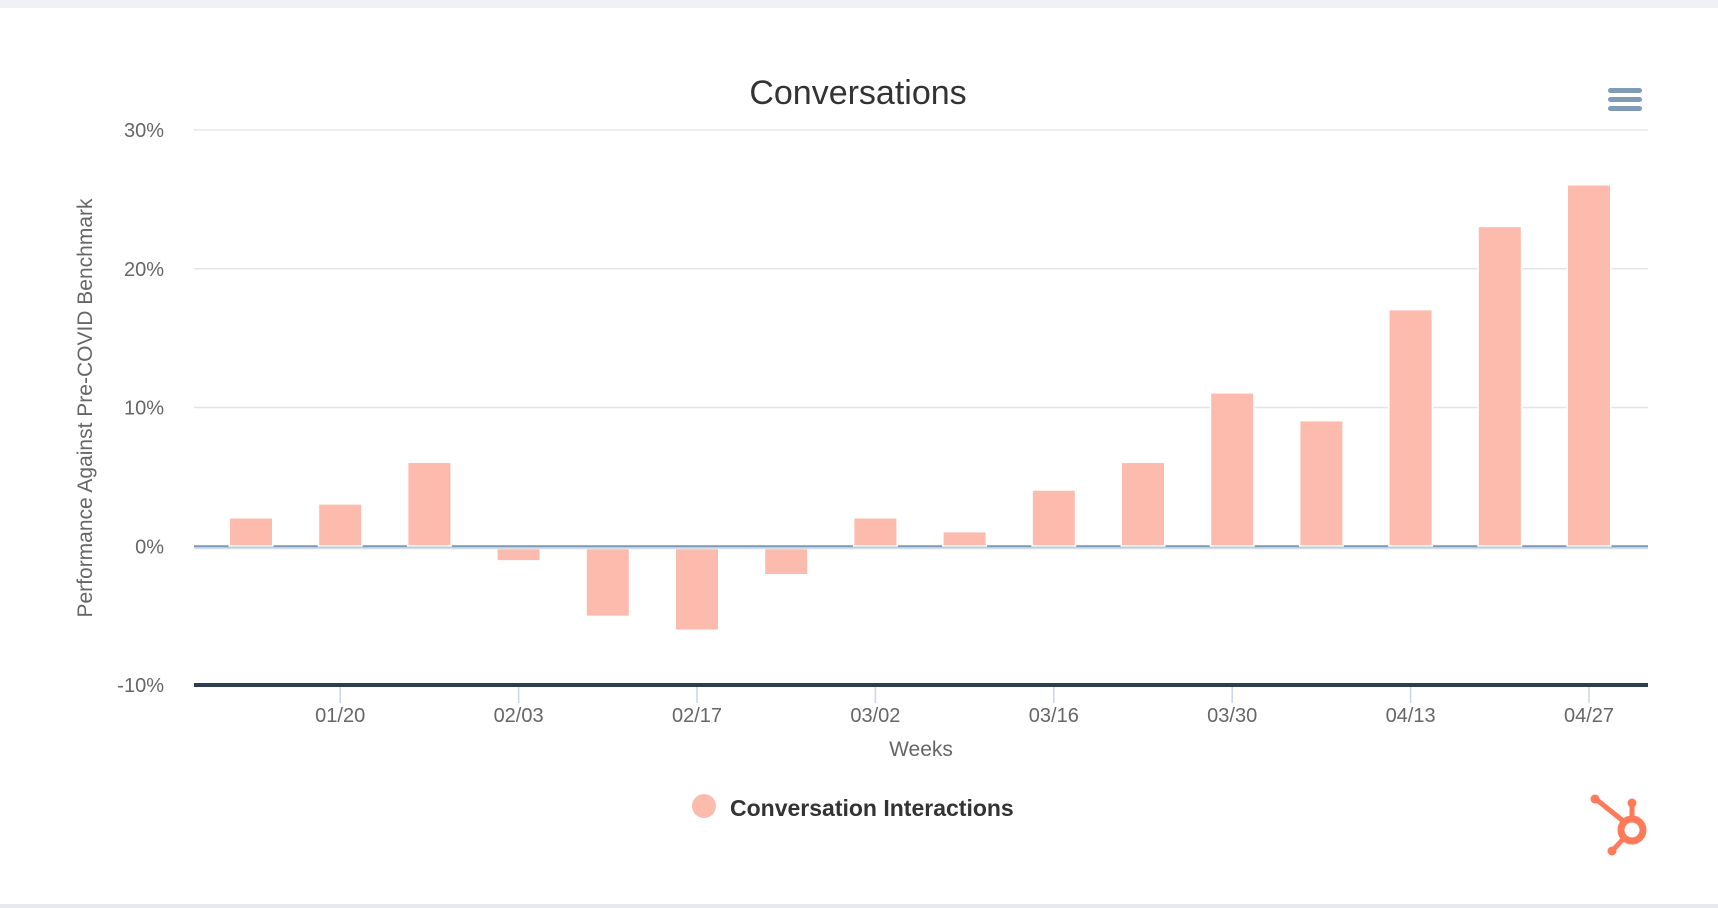 Image resolution: width=1718 pixels, height=908 pixels. I want to click on legend-item: Conversation Interactions, so click(853, 807).